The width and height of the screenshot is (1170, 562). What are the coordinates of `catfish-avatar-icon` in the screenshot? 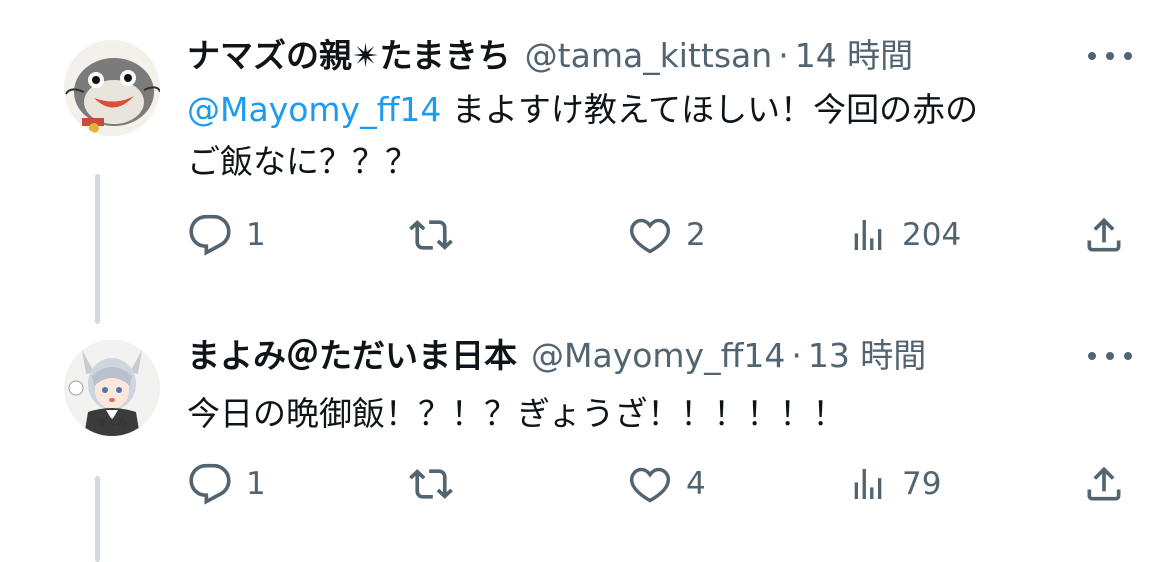 It's located at (112, 88).